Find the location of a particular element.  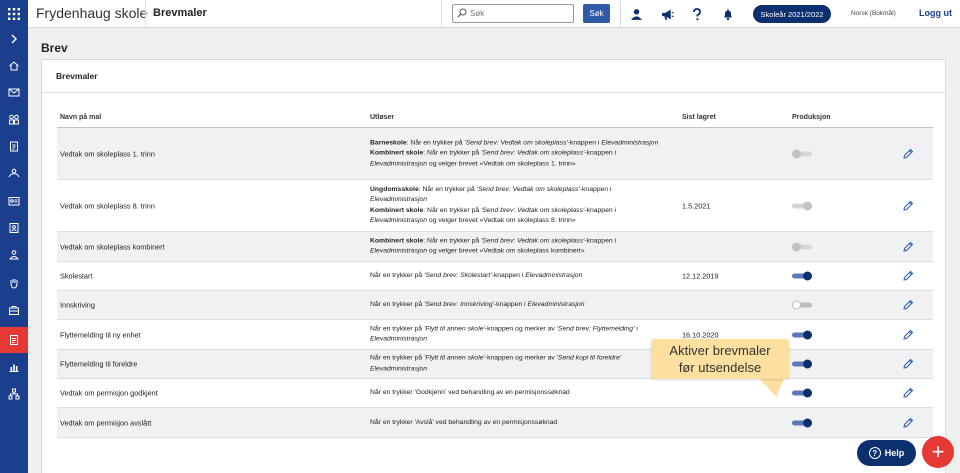

logout-link: Logg ut is located at coordinates (935, 13).